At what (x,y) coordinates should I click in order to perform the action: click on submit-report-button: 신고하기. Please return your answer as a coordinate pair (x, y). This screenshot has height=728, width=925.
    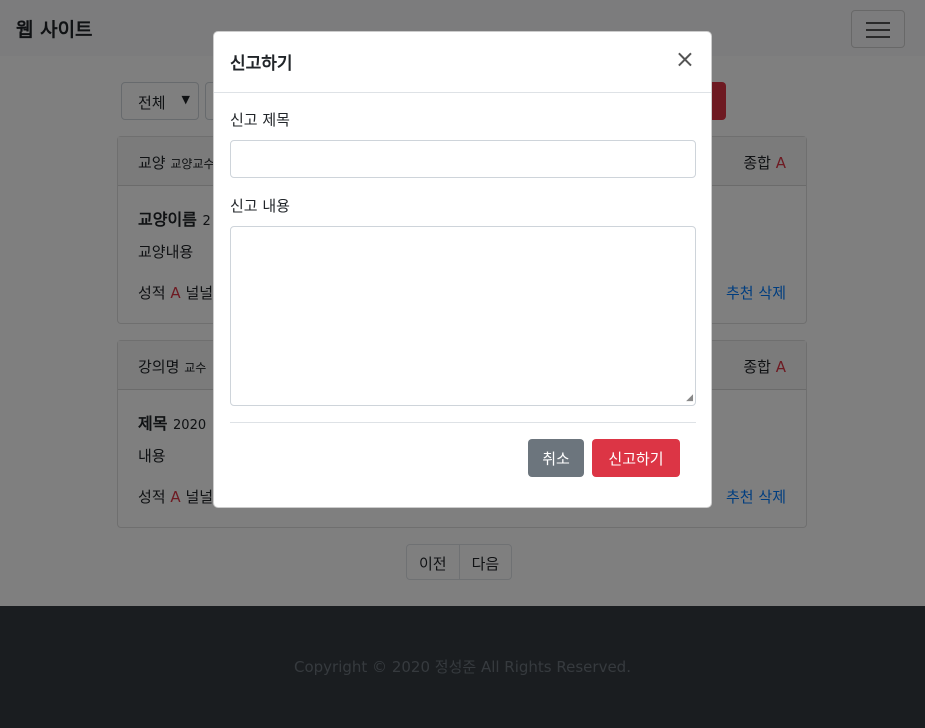
    Looking at the image, I should click on (636, 458).